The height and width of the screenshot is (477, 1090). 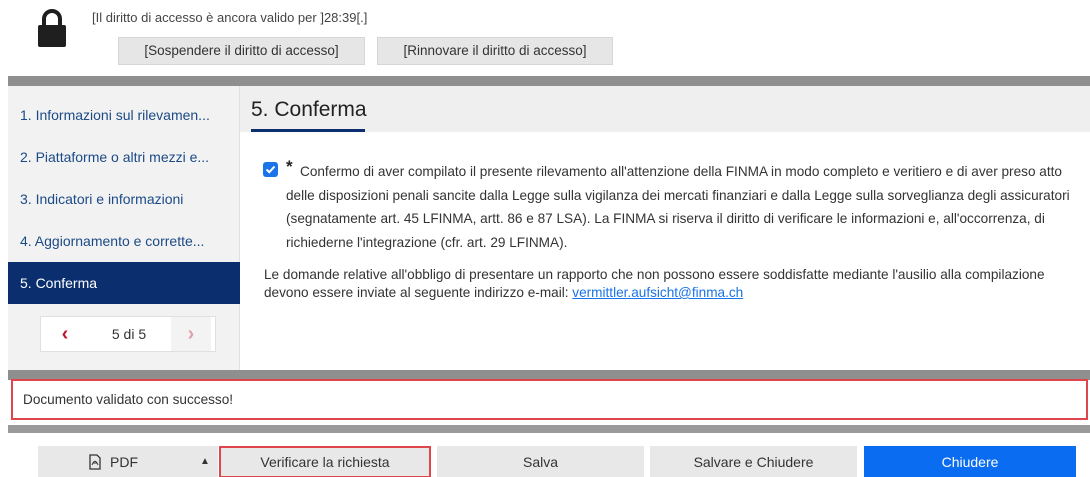 What do you see at coordinates (241, 51) in the screenshot?
I see `suspend-access-button: [Sospendere il diritto di accesso]` at bounding box center [241, 51].